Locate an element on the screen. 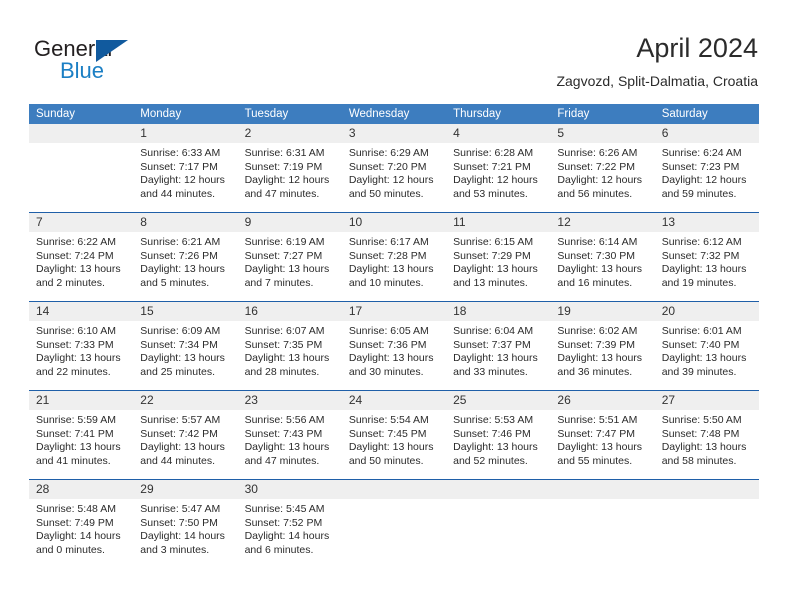  day-number: 21 is located at coordinates (81, 400).